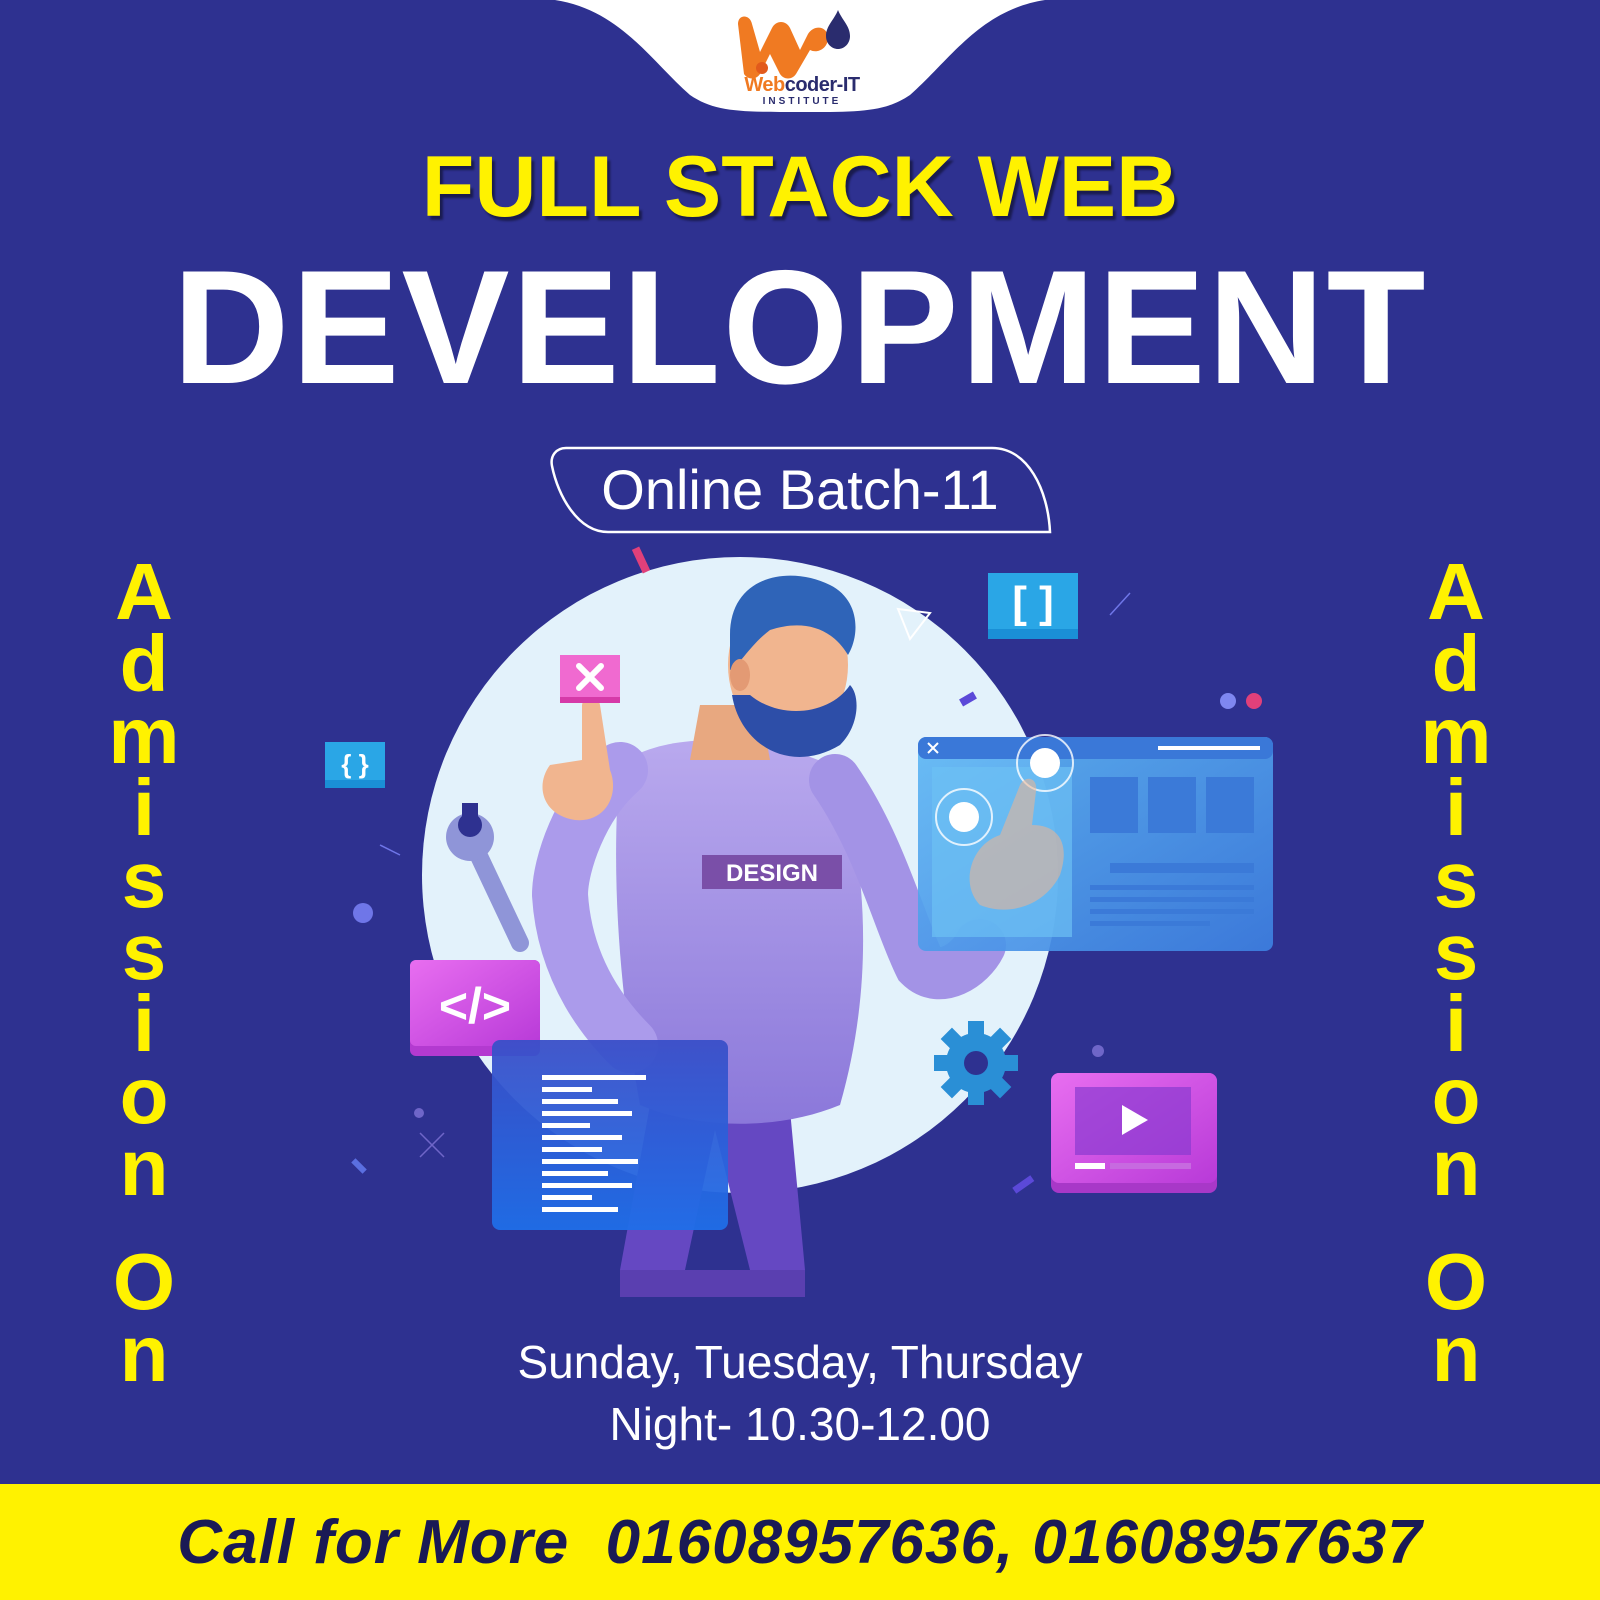  What do you see at coordinates (800, 187) in the screenshot?
I see `headline-line1: FULL STACK WEB` at bounding box center [800, 187].